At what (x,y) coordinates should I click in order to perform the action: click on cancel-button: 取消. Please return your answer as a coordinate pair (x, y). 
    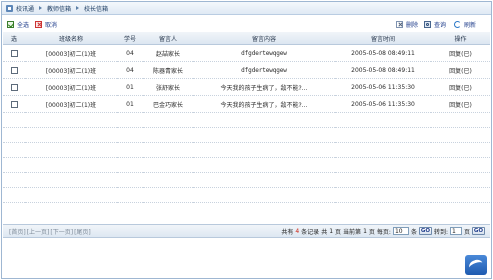
    Looking at the image, I should click on (46, 24).